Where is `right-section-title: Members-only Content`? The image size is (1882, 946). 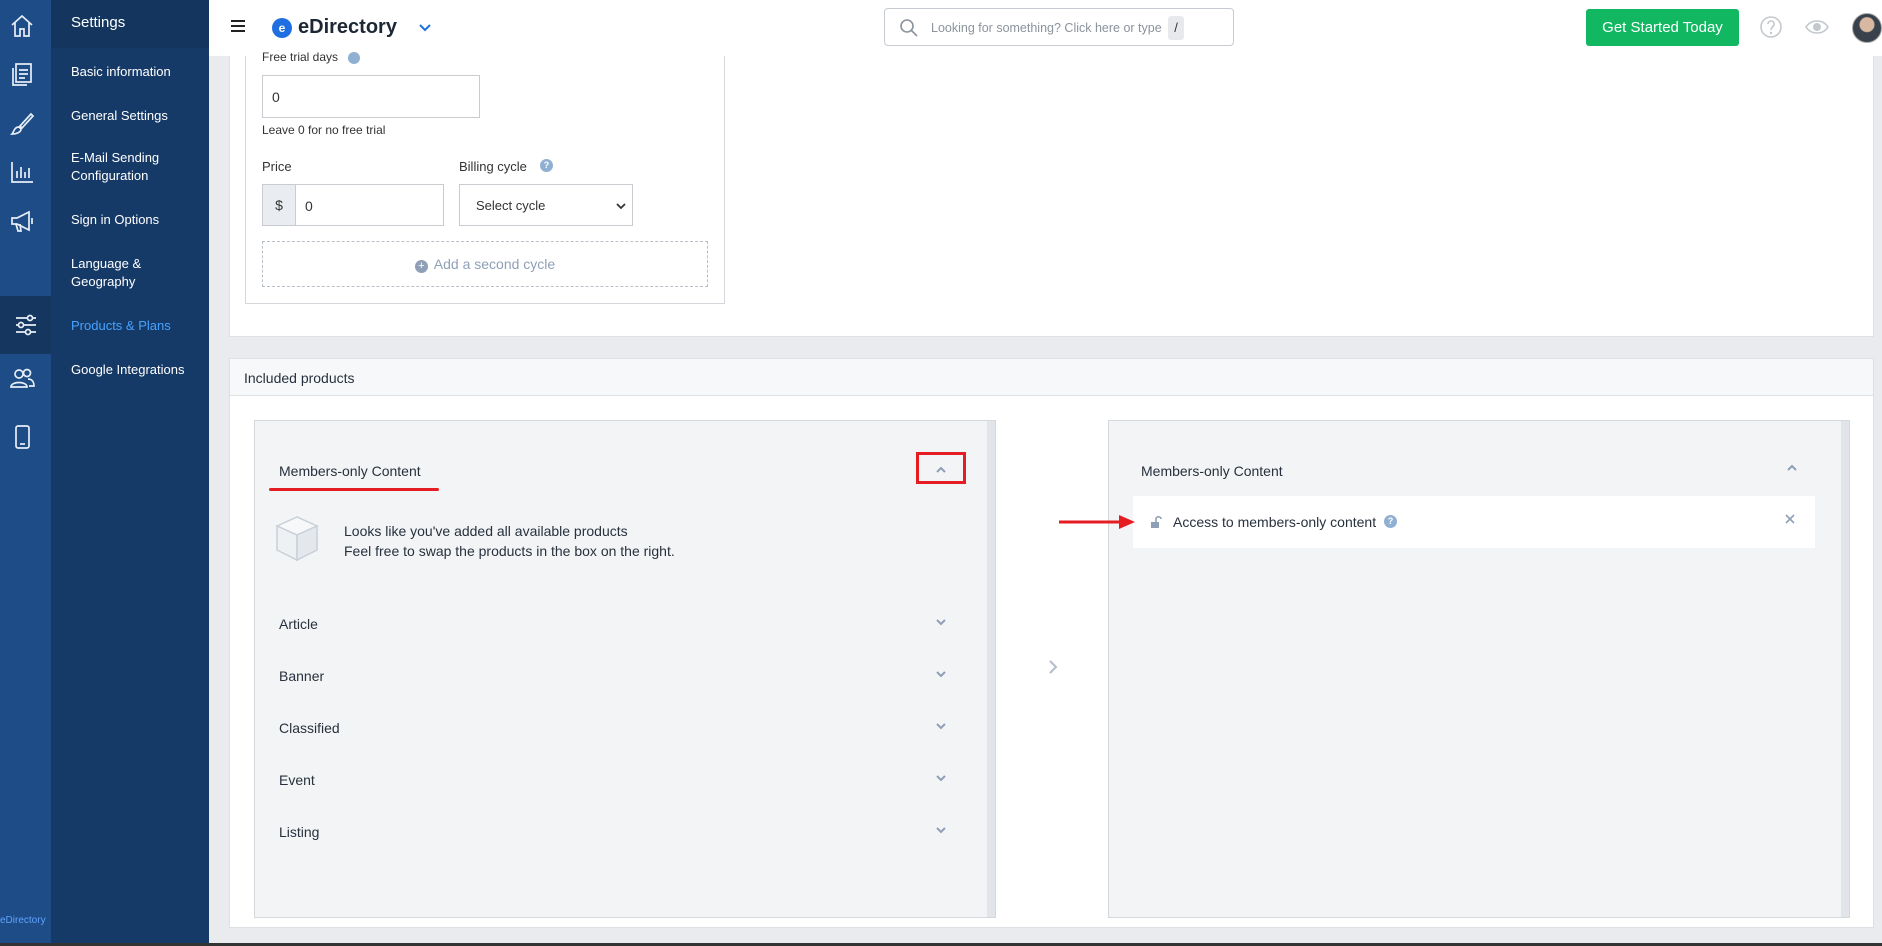
right-section-title: Members-only Content is located at coordinates (1212, 471).